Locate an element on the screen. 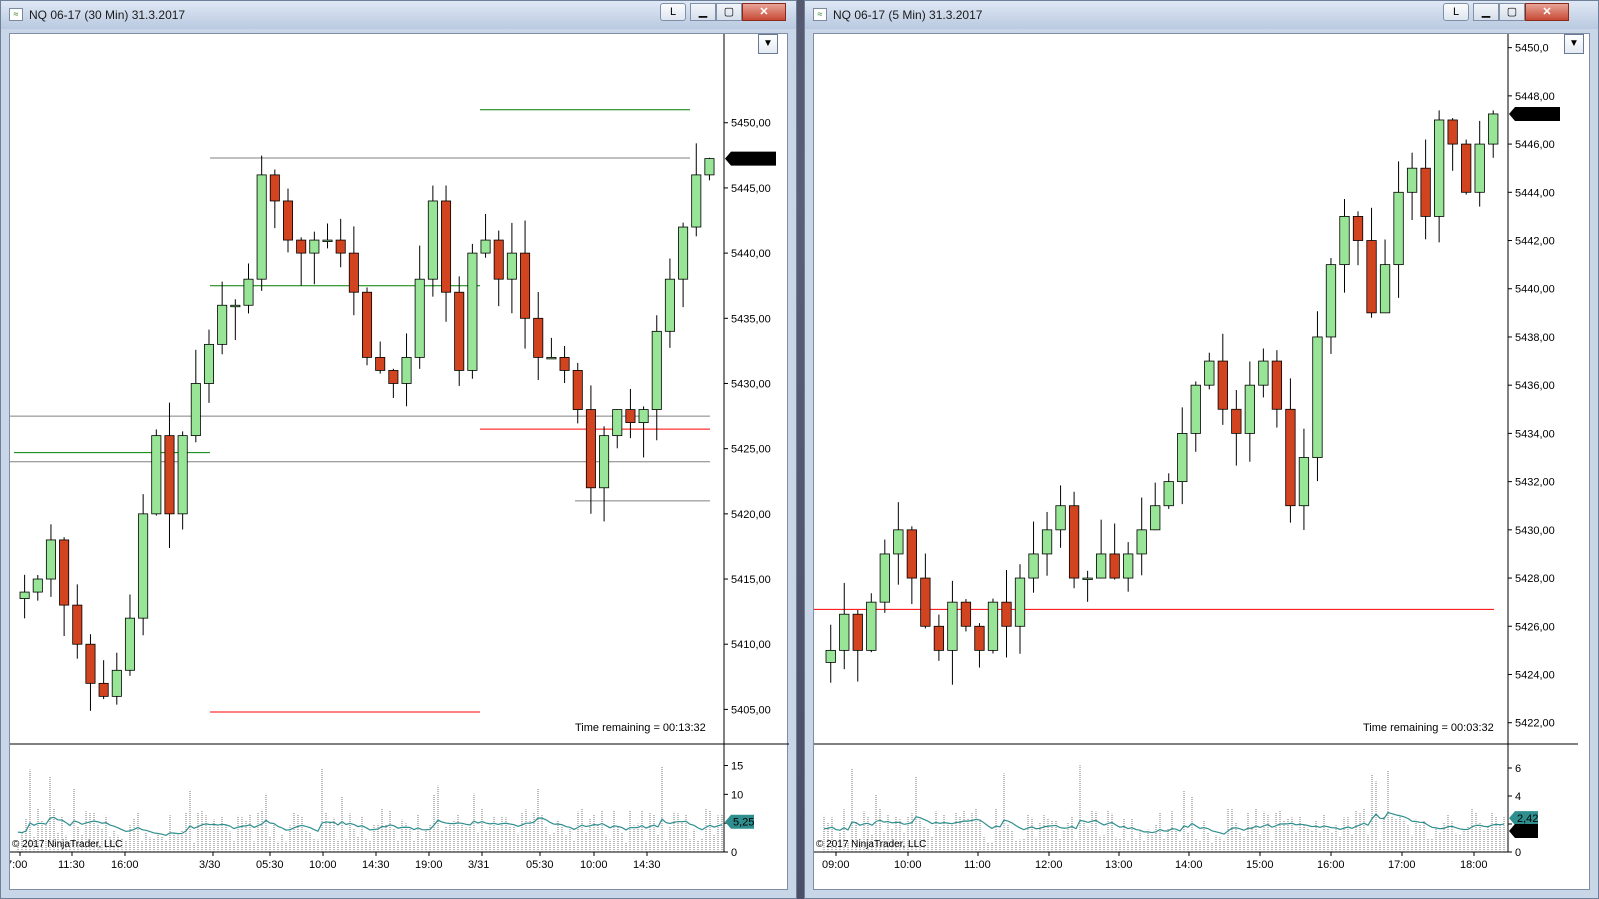  time-tick-label: 11:30 is located at coordinates (71, 865).